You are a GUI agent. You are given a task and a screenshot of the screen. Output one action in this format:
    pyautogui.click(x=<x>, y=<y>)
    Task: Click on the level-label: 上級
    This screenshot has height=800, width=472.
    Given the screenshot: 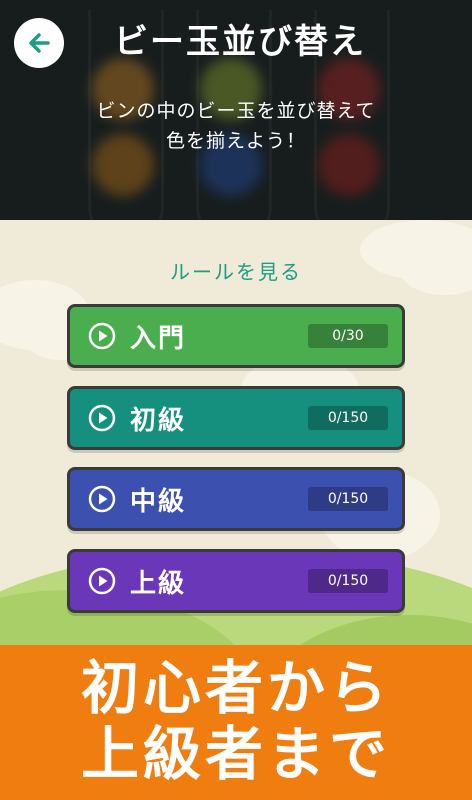 What is the action you would take?
    pyautogui.click(x=158, y=583)
    